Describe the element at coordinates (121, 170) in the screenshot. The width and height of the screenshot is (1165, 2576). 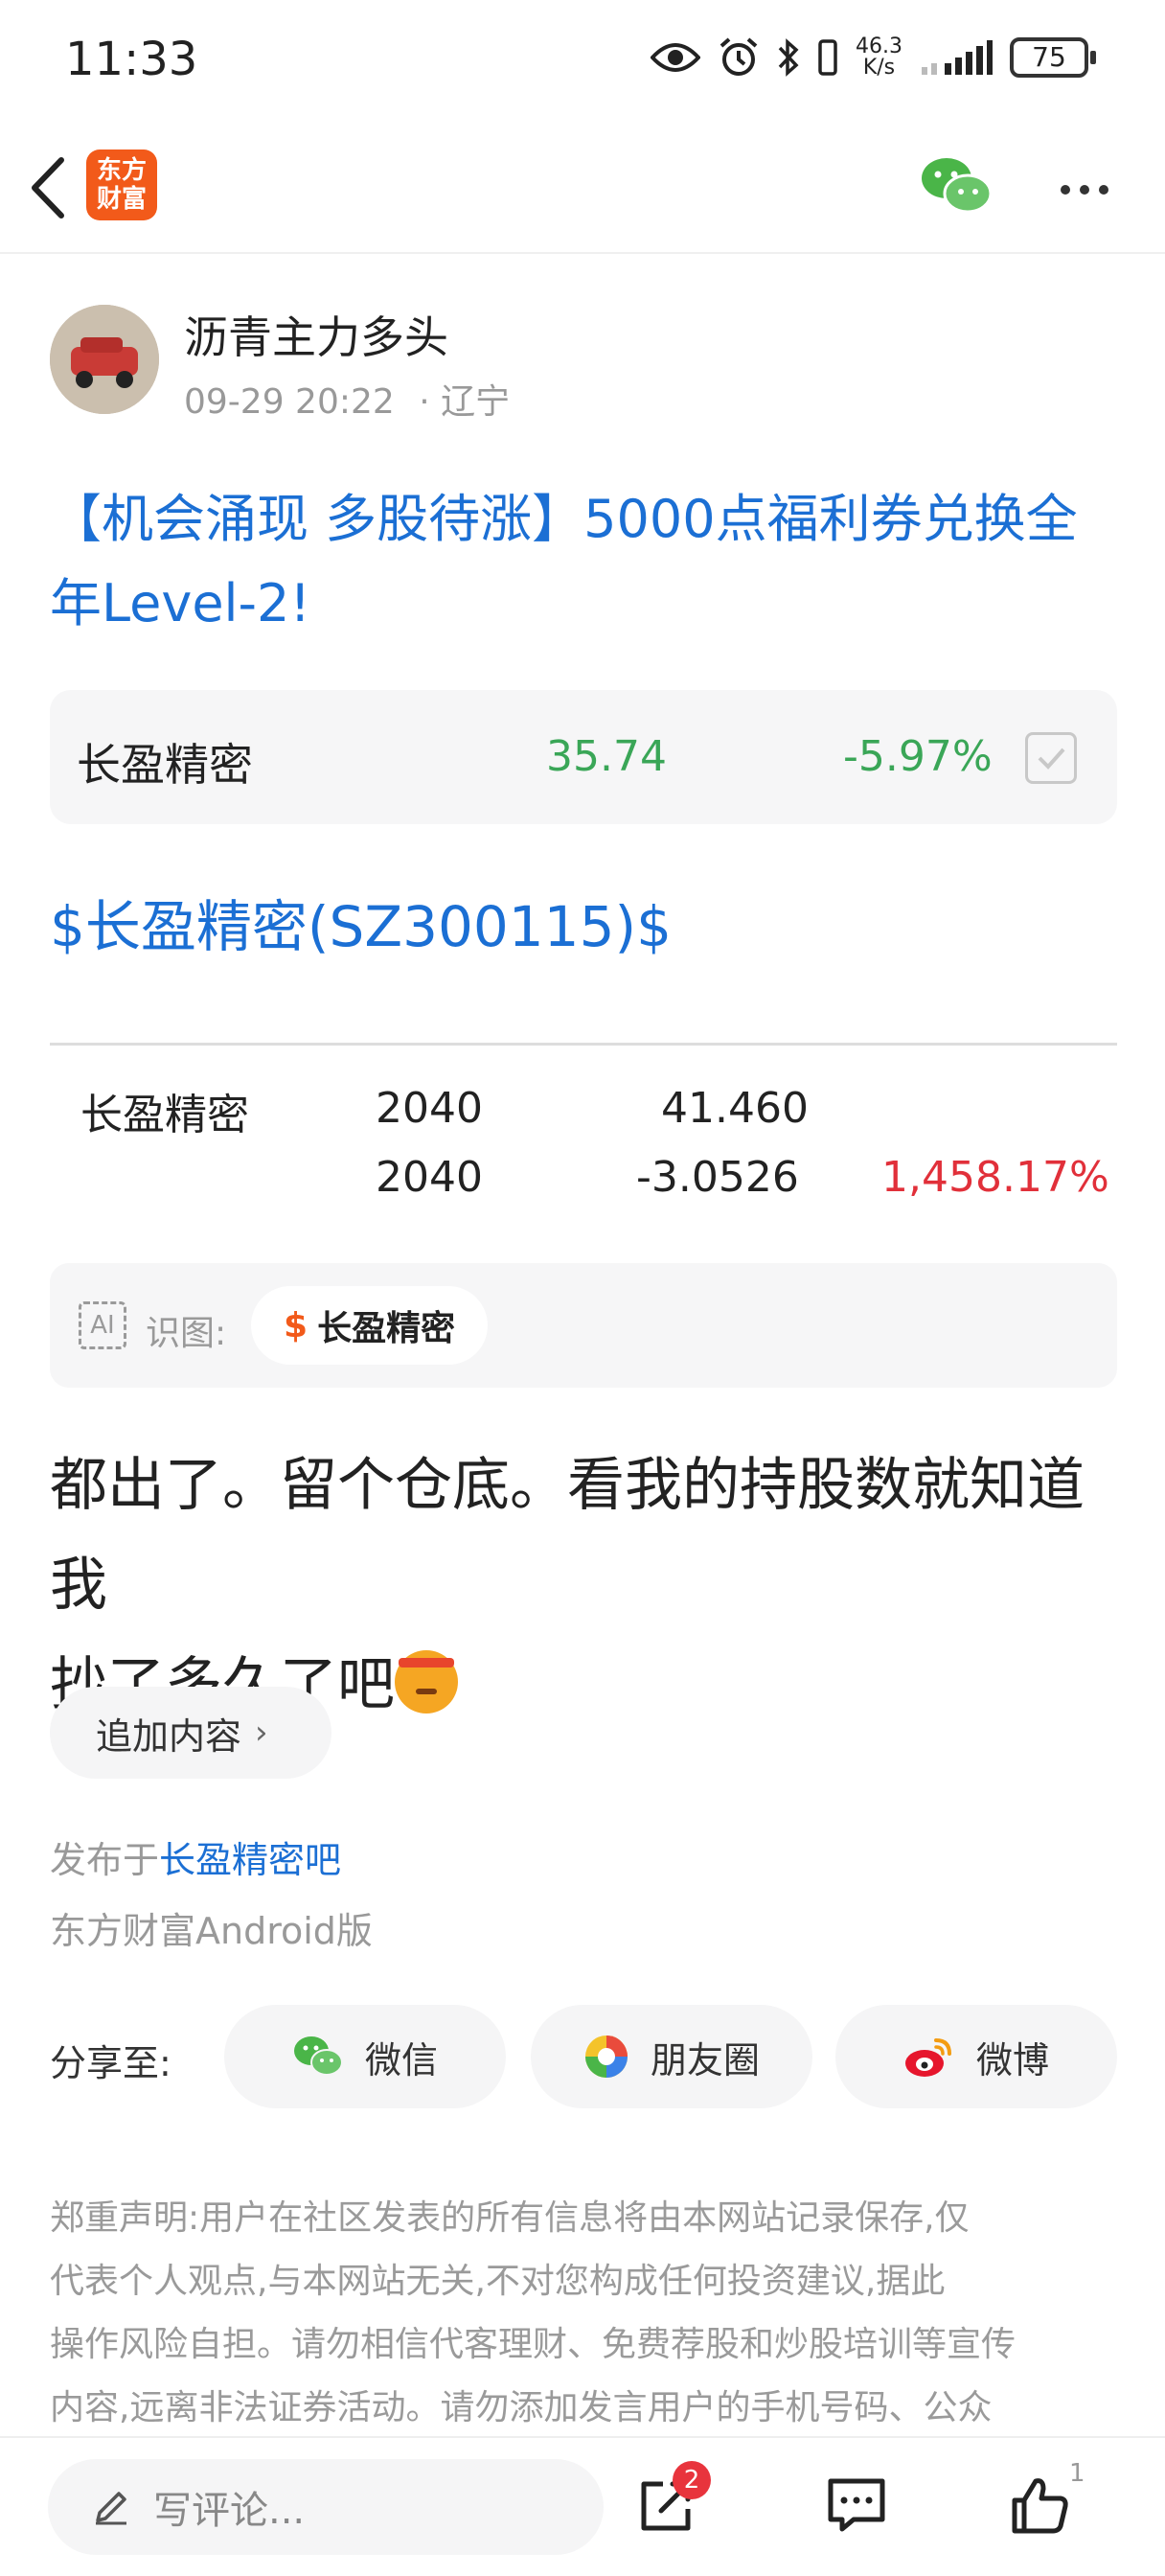
I see `app-logo-line1: 东方` at that location.